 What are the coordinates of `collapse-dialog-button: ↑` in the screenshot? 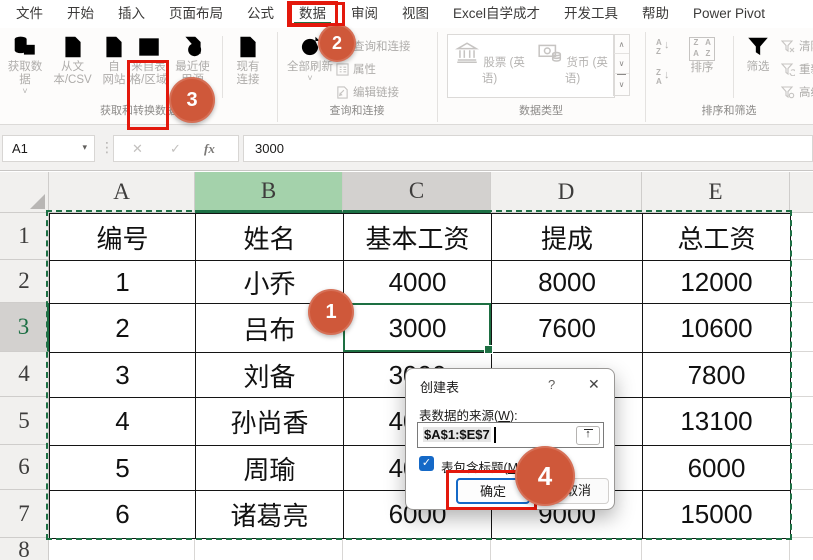 It's located at (588, 435).